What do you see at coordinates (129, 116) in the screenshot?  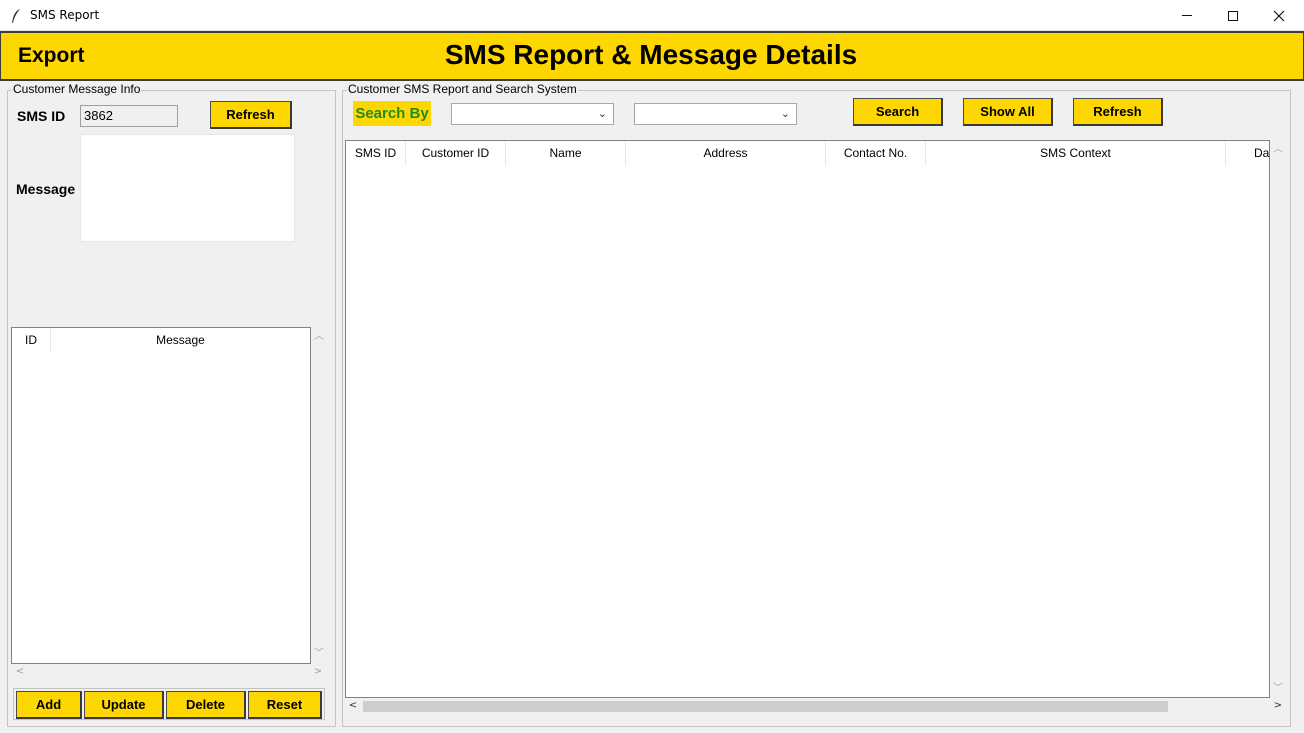 I see `sms-id-field: 3862` at bounding box center [129, 116].